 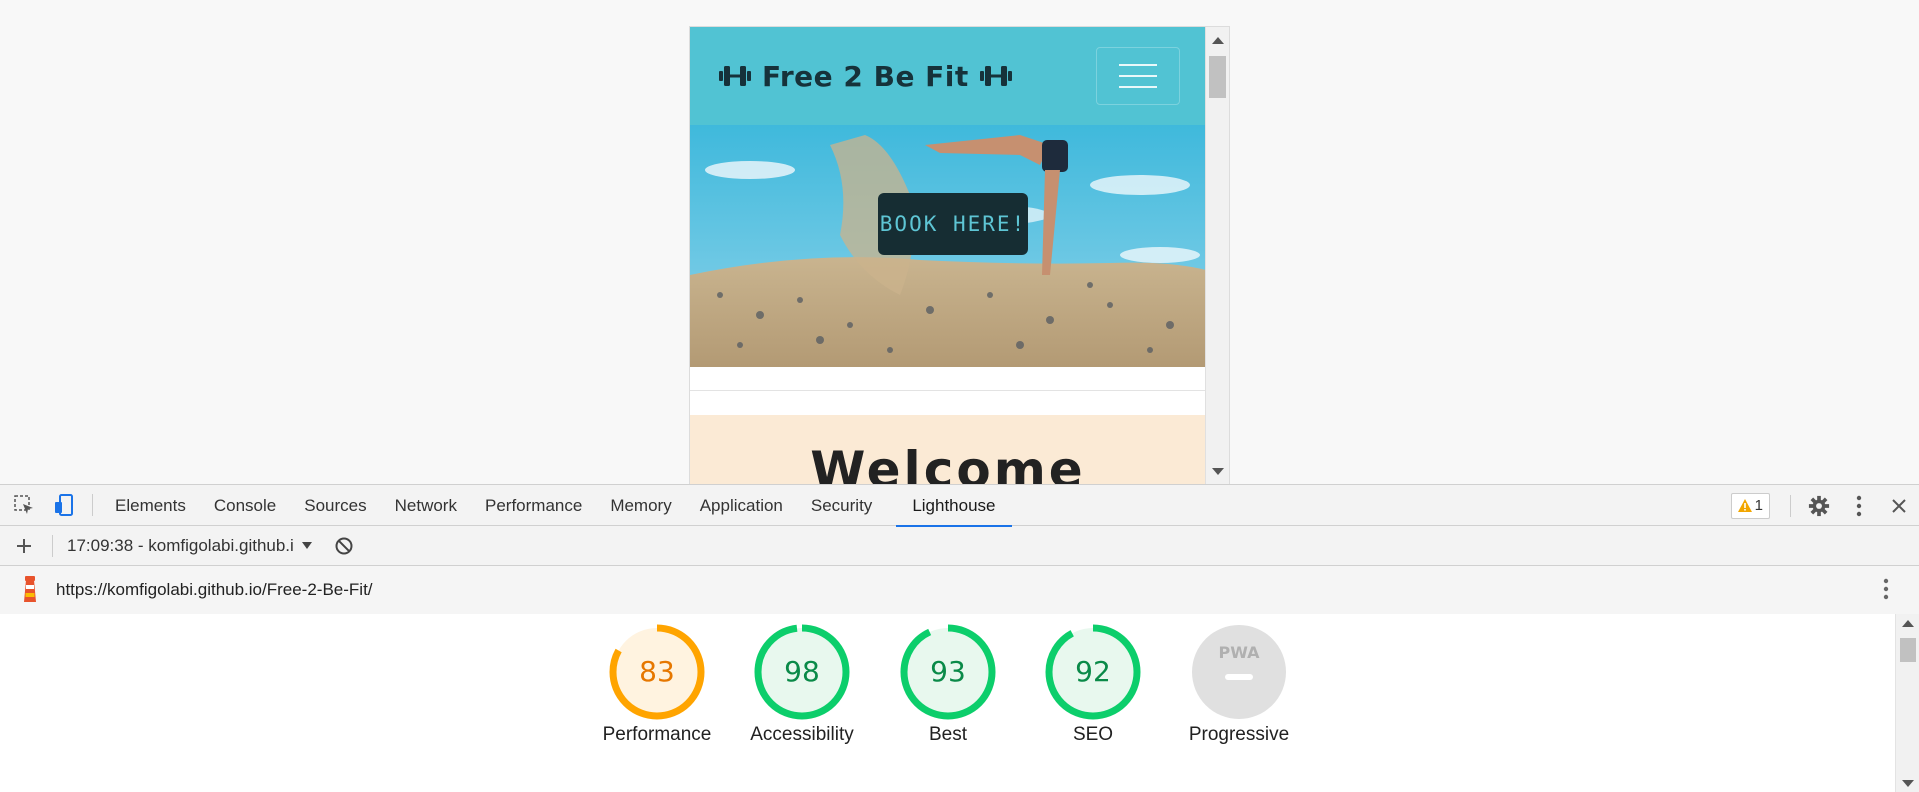 I want to click on tab-memory: Memory, so click(x=640, y=505).